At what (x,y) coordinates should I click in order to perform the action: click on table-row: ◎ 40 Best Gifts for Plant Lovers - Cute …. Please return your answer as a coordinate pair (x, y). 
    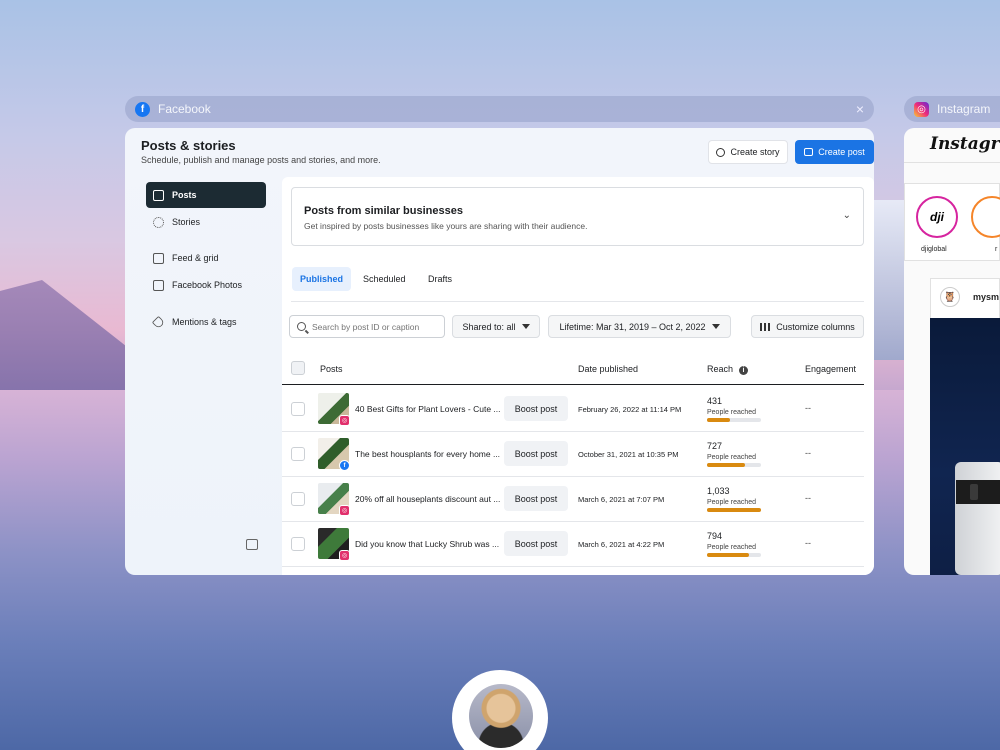
    Looking at the image, I should click on (573, 409).